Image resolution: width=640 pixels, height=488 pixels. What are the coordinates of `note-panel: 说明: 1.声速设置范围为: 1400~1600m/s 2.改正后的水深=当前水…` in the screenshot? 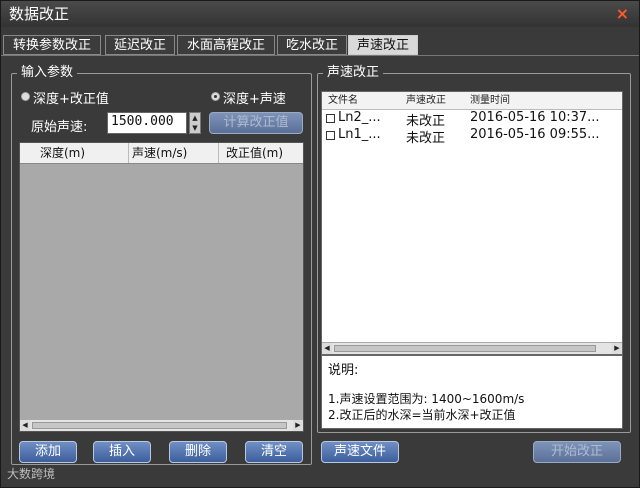 It's located at (472, 392).